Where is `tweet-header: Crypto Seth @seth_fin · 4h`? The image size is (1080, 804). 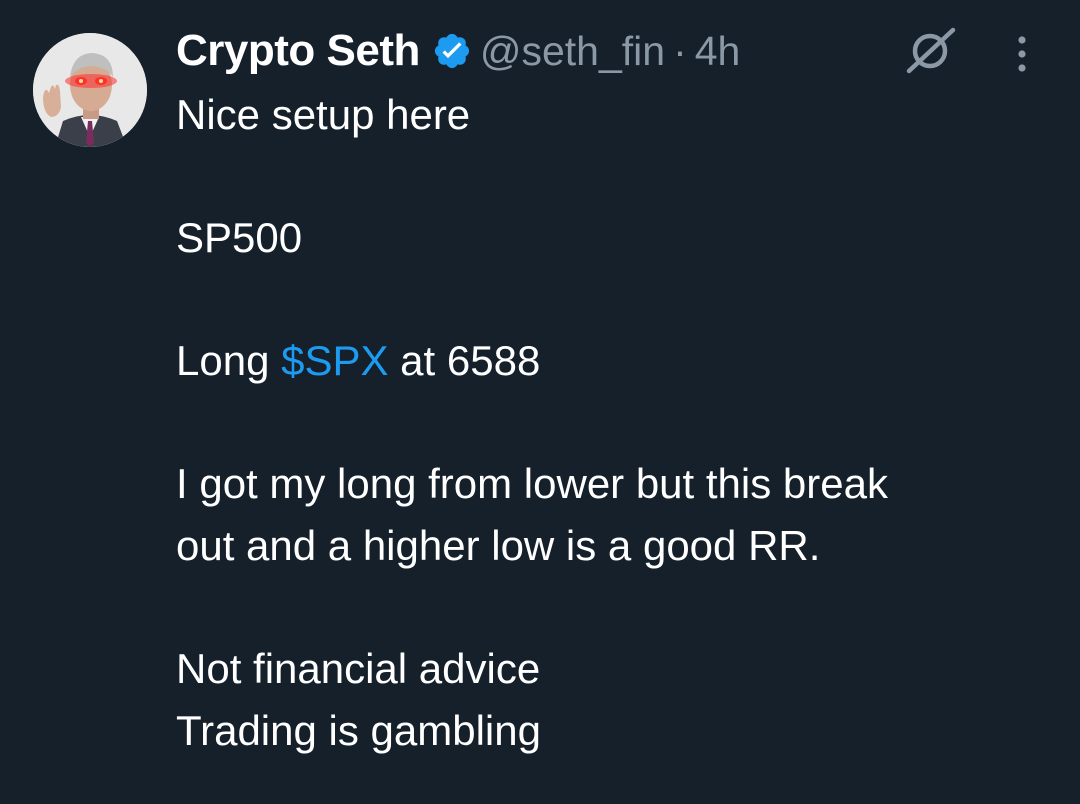 tweet-header: Crypto Seth @seth_fin · 4h is located at coordinates (458, 51).